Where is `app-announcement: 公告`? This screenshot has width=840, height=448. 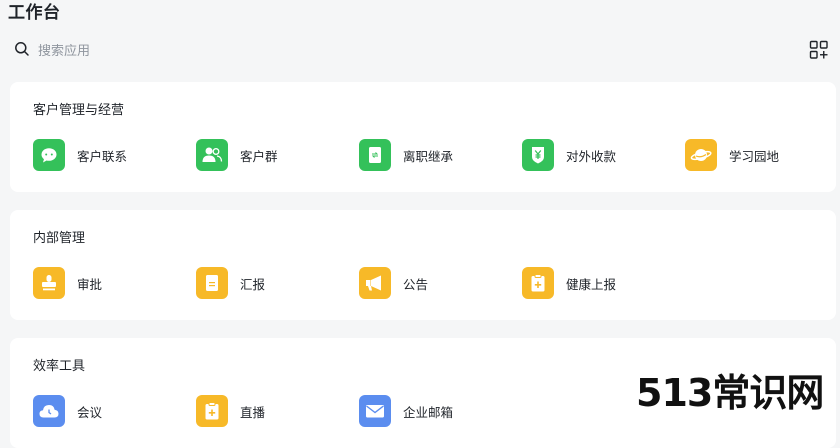
app-announcement: 公告 is located at coordinates (393, 283).